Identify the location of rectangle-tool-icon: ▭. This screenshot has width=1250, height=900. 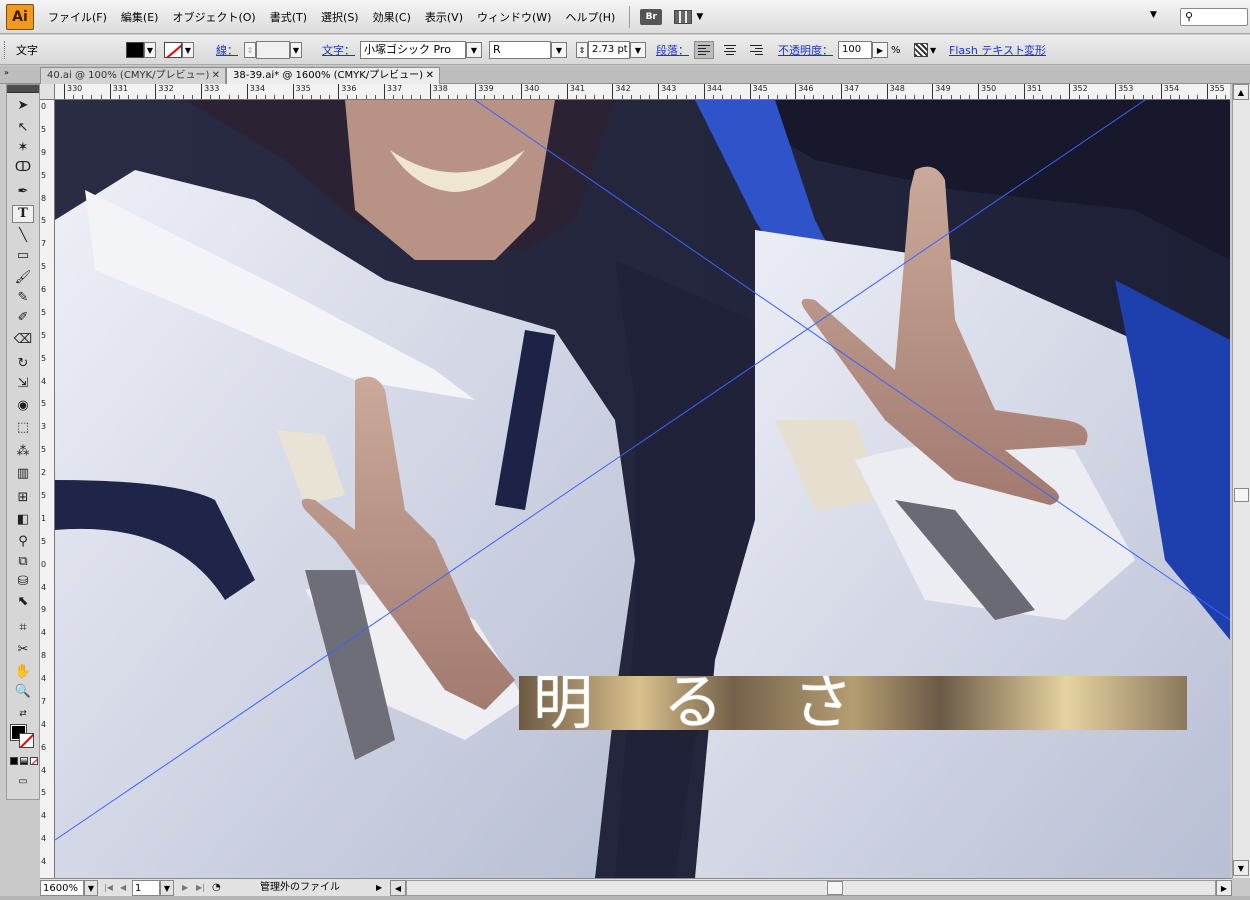
(23, 256).